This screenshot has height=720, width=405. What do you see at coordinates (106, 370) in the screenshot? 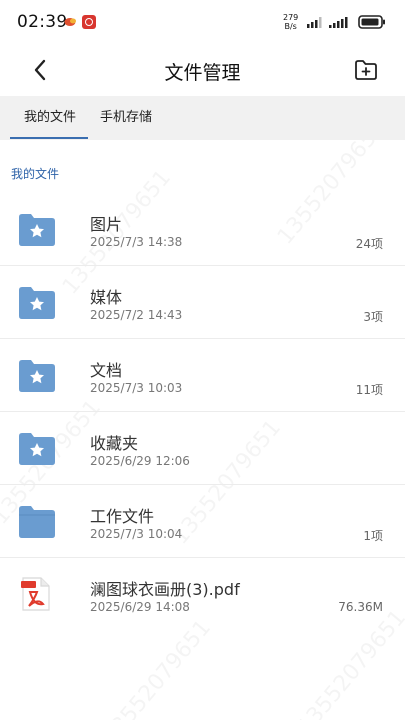
I see `file-name: 文档` at bounding box center [106, 370].